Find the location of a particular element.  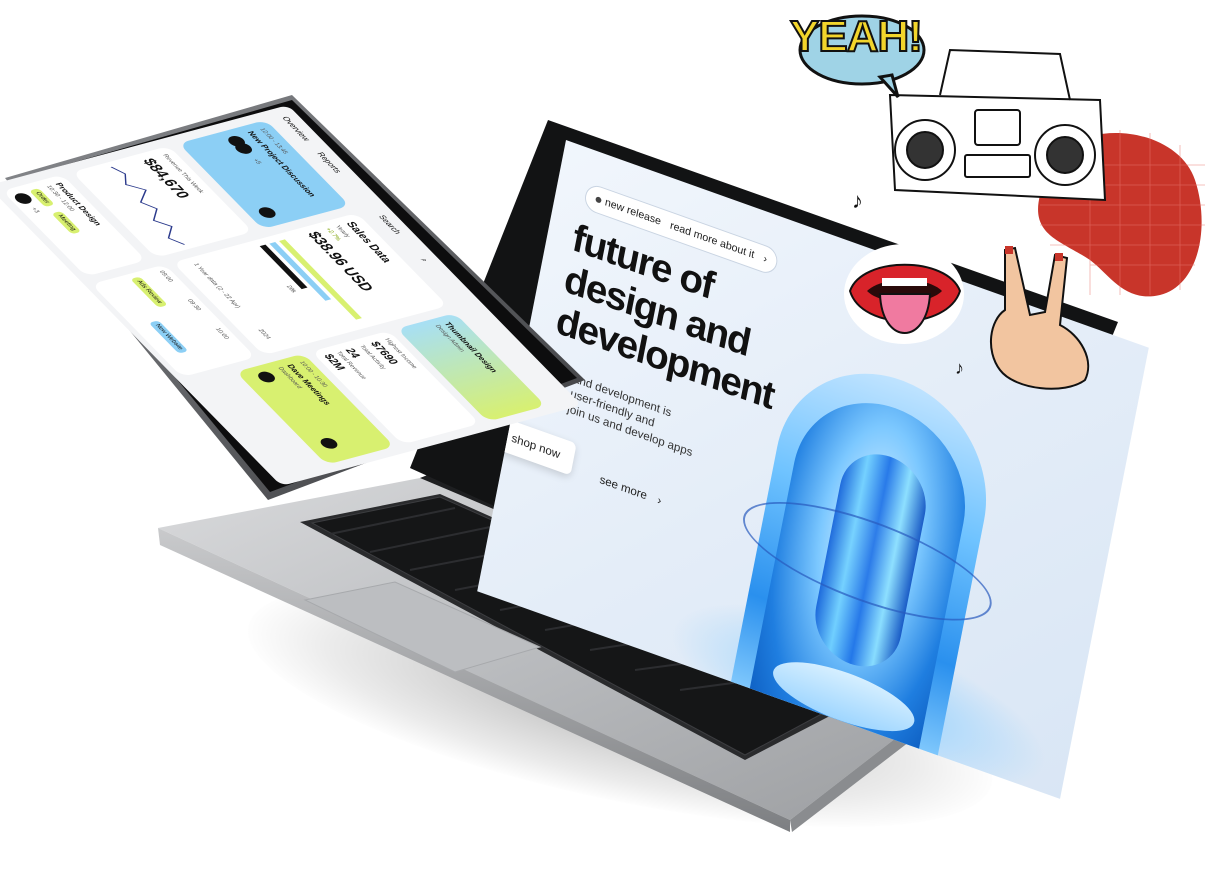

meeting-chip: Meeting is located at coordinates (66, 222).